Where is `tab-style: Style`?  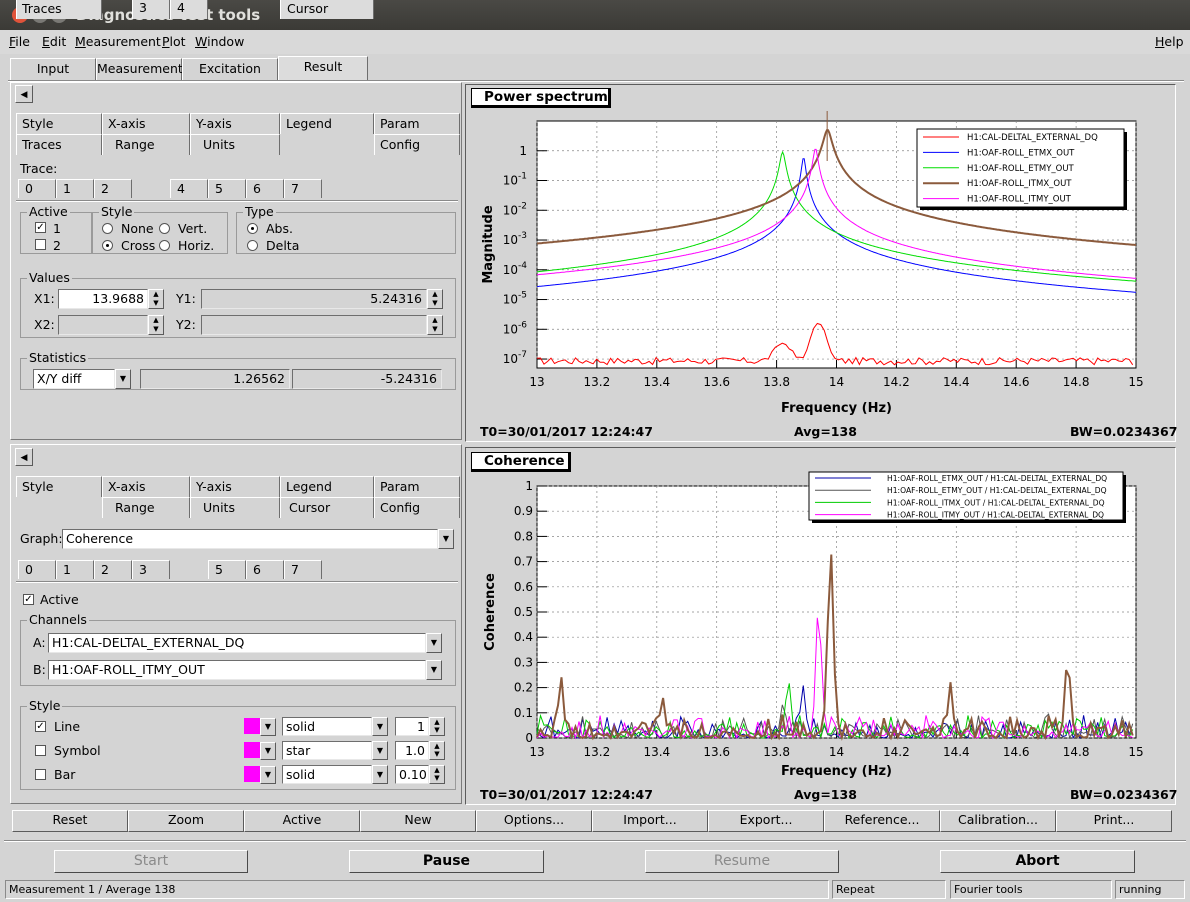 tab-style: Style is located at coordinates (59, 123).